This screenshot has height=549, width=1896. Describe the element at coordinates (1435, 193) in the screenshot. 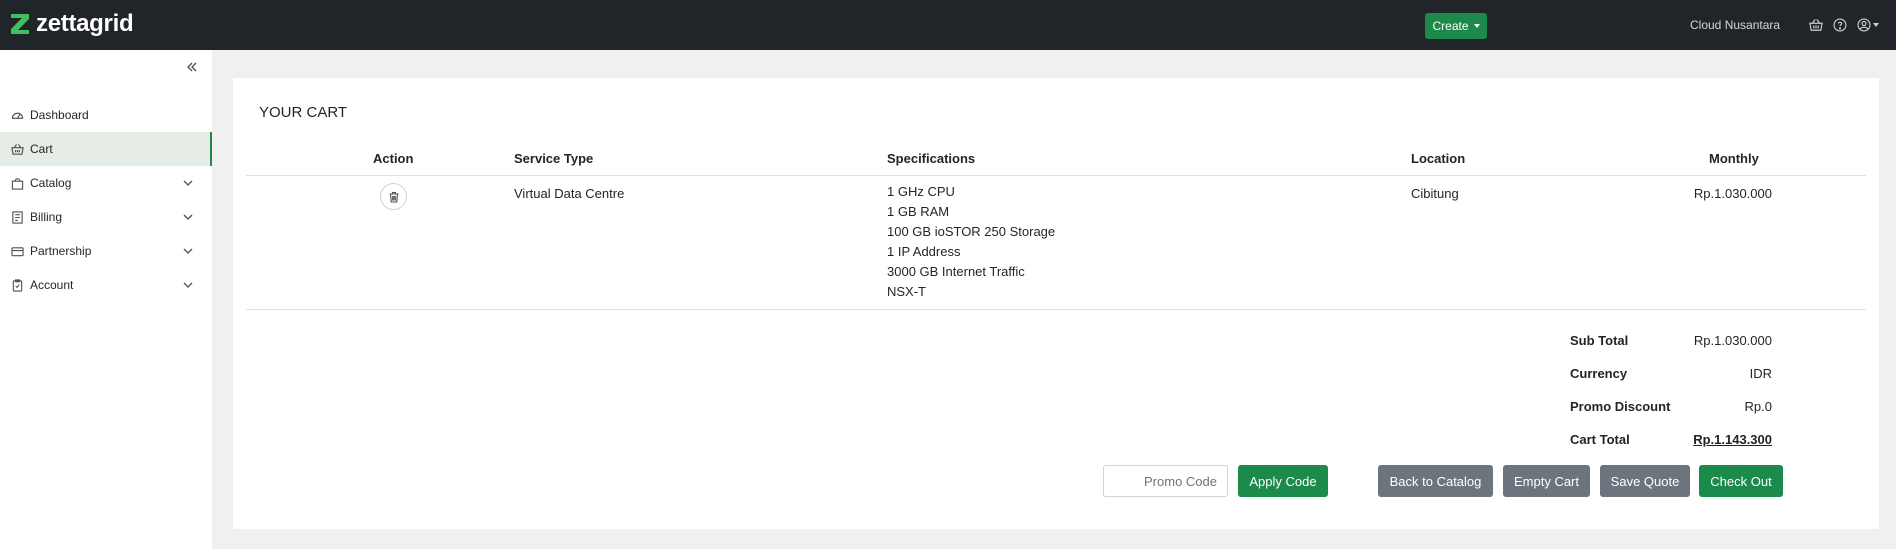

I see `location-cell: Cibitung` at that location.